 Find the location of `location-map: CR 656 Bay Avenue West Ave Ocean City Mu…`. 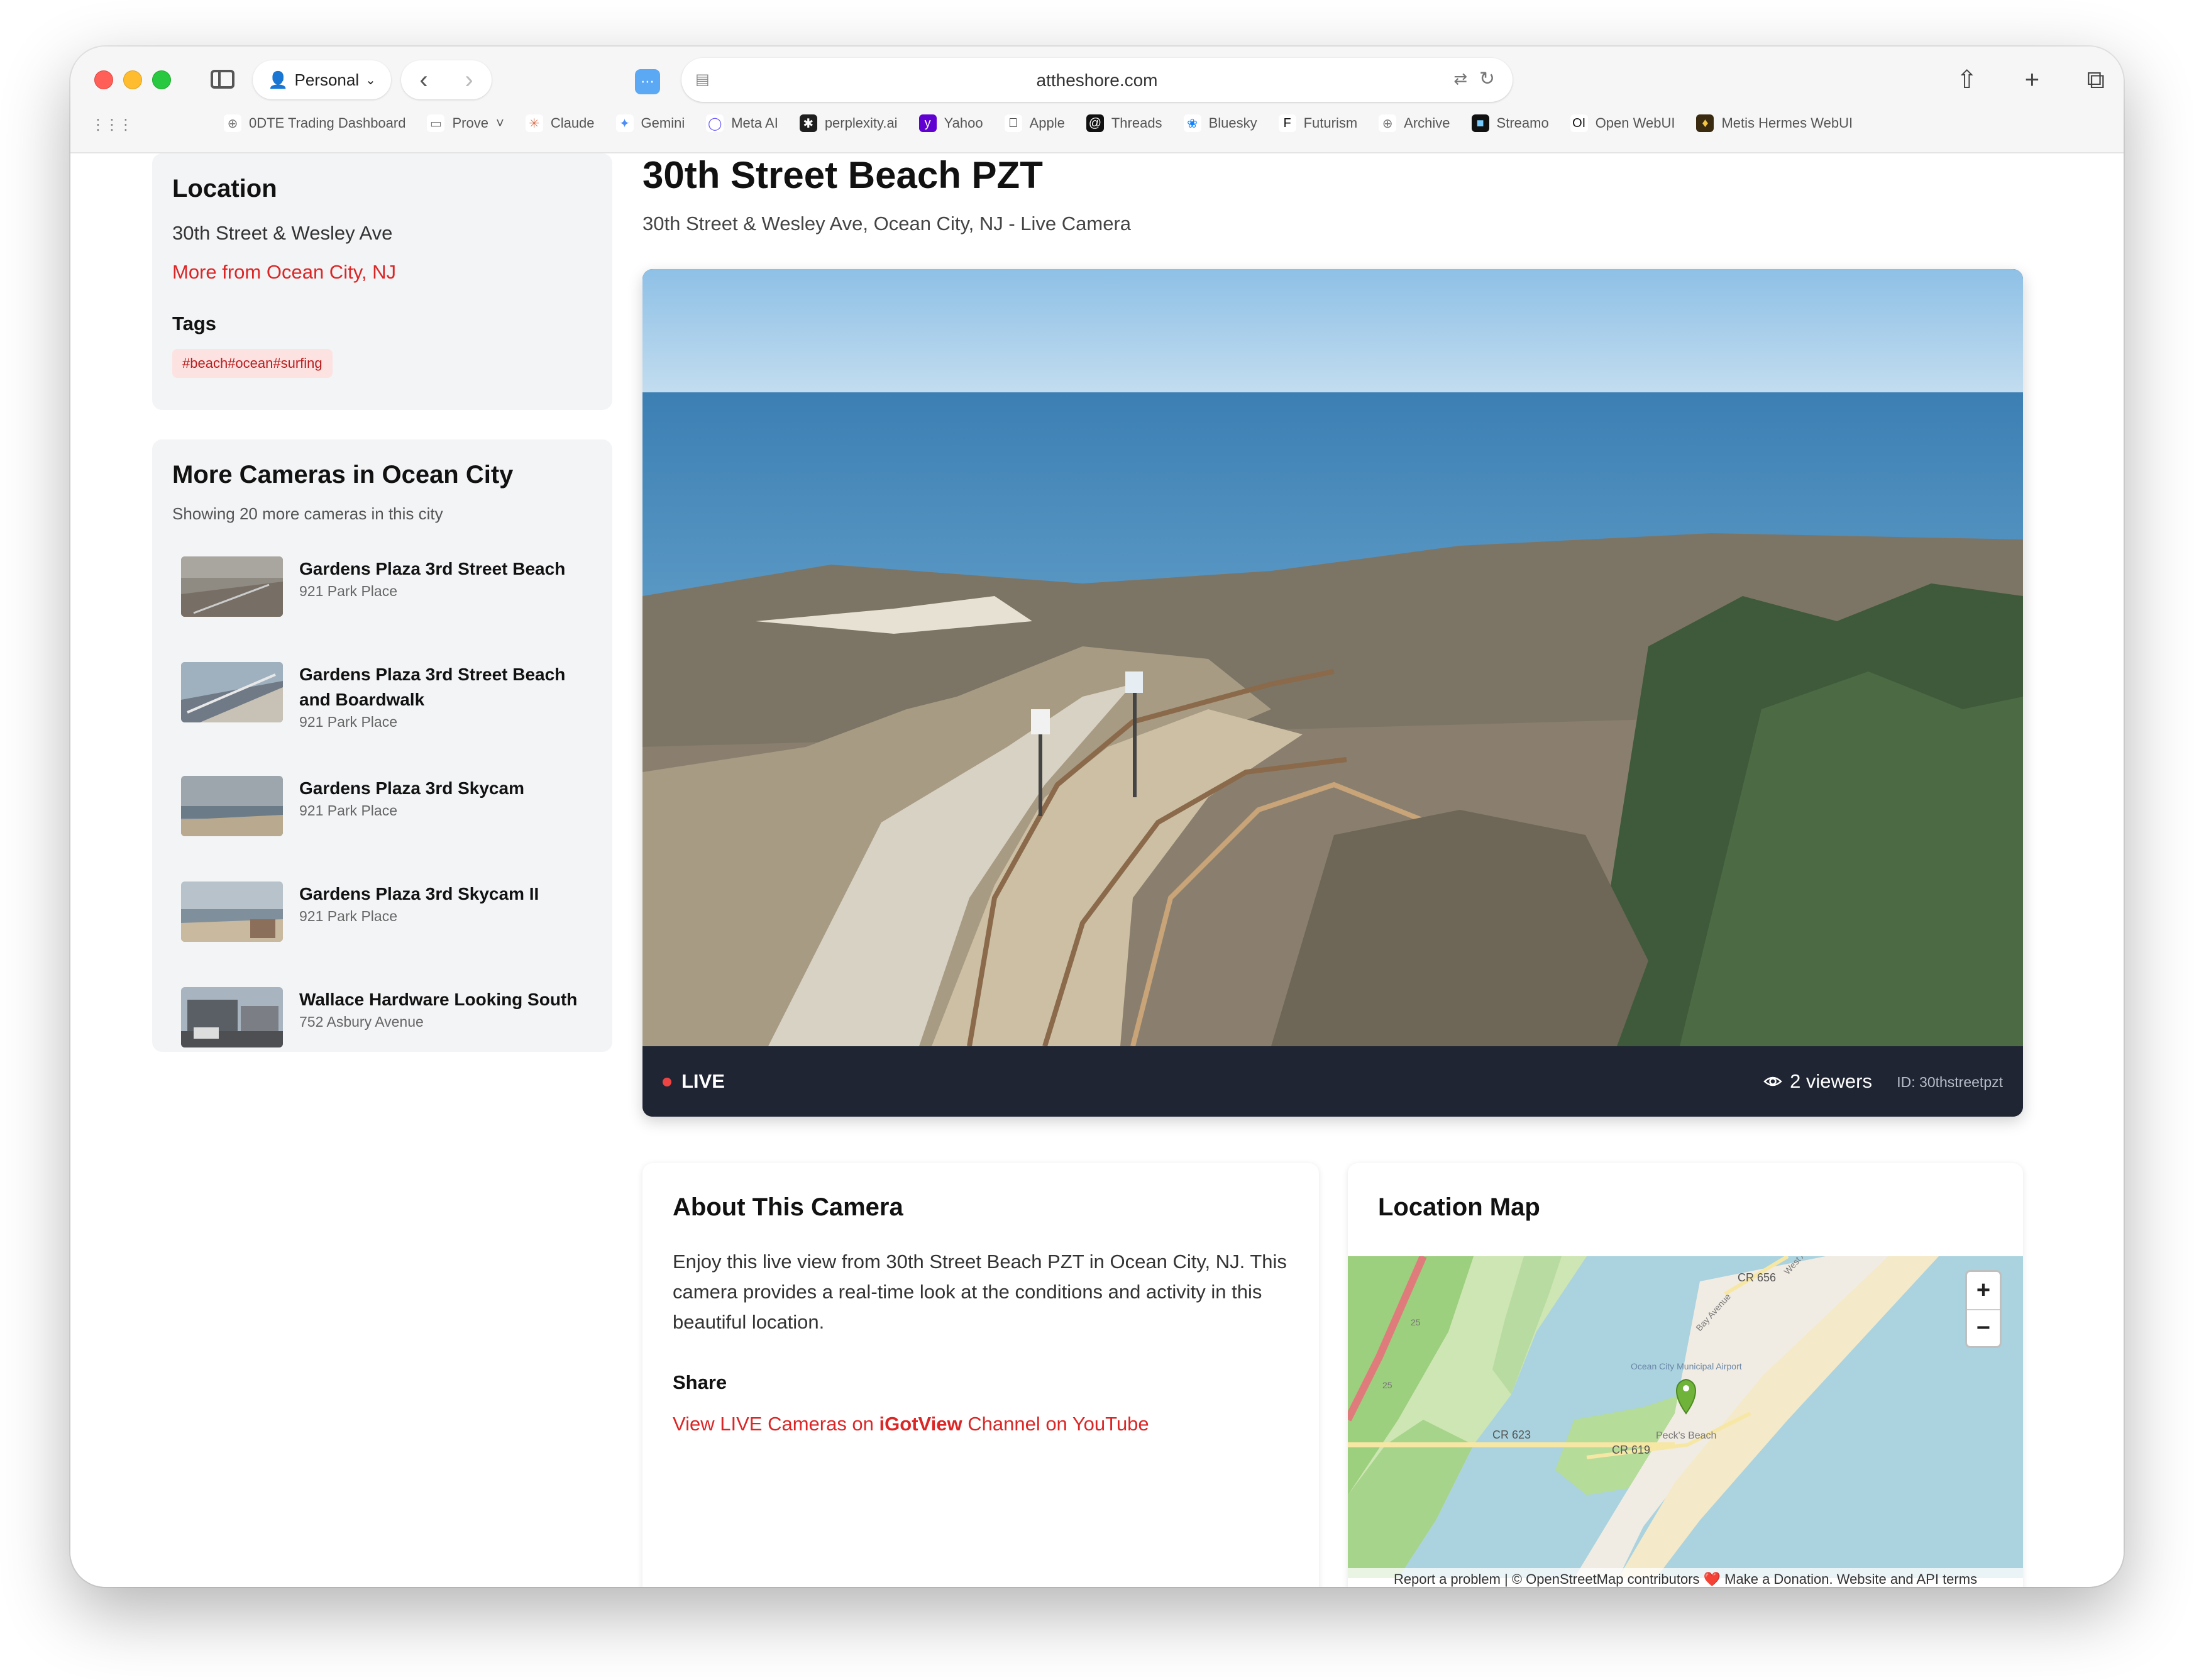

location-map: CR 656 Bay Avenue West Ave Ocean City Mu… is located at coordinates (1686, 1417).